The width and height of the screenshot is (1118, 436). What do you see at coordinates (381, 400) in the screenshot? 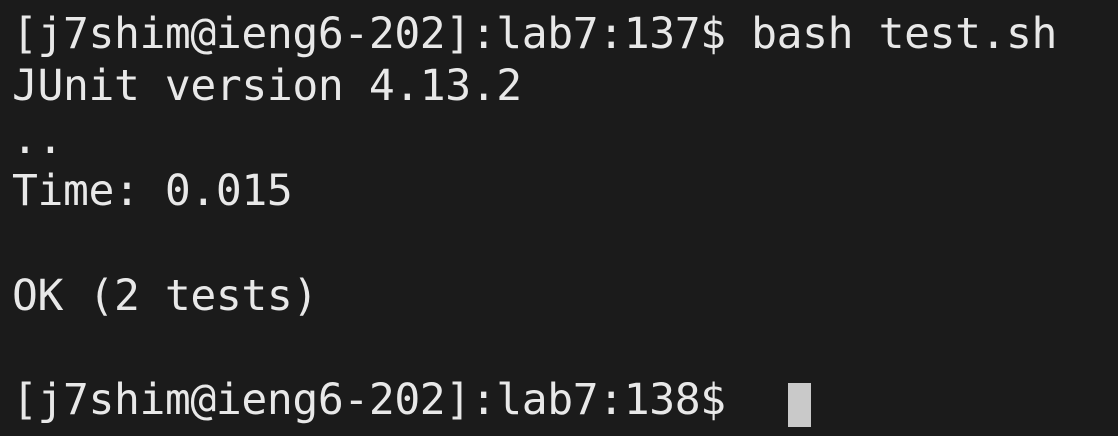
I see `current-prompt: [j7shim@ieng6-202]:lab7:138$` at bounding box center [381, 400].